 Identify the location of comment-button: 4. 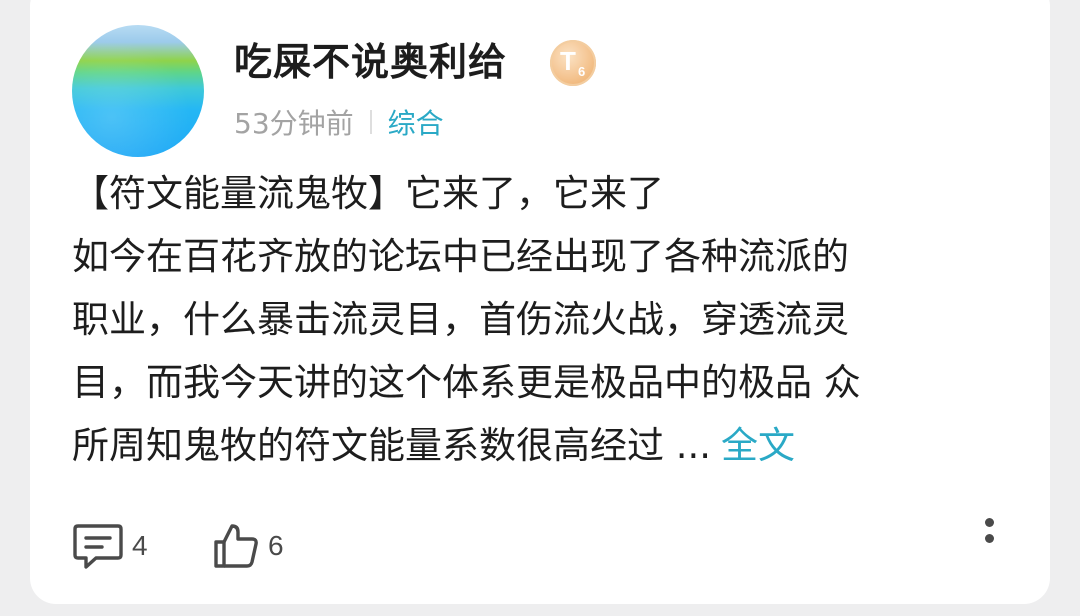
(110, 546).